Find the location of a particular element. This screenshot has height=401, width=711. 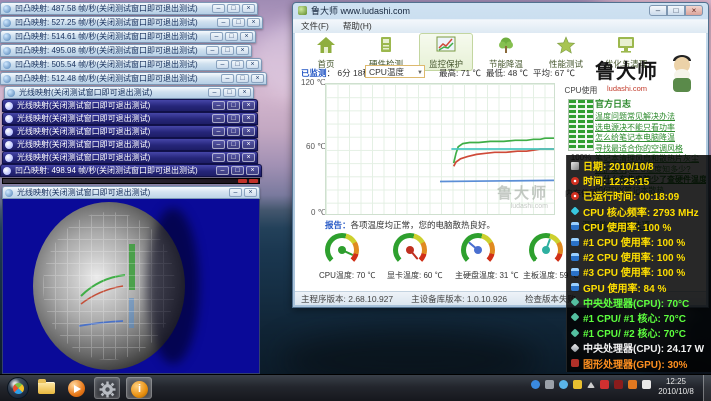

taskbar-benchmark-button is located at coordinates (107, 388).